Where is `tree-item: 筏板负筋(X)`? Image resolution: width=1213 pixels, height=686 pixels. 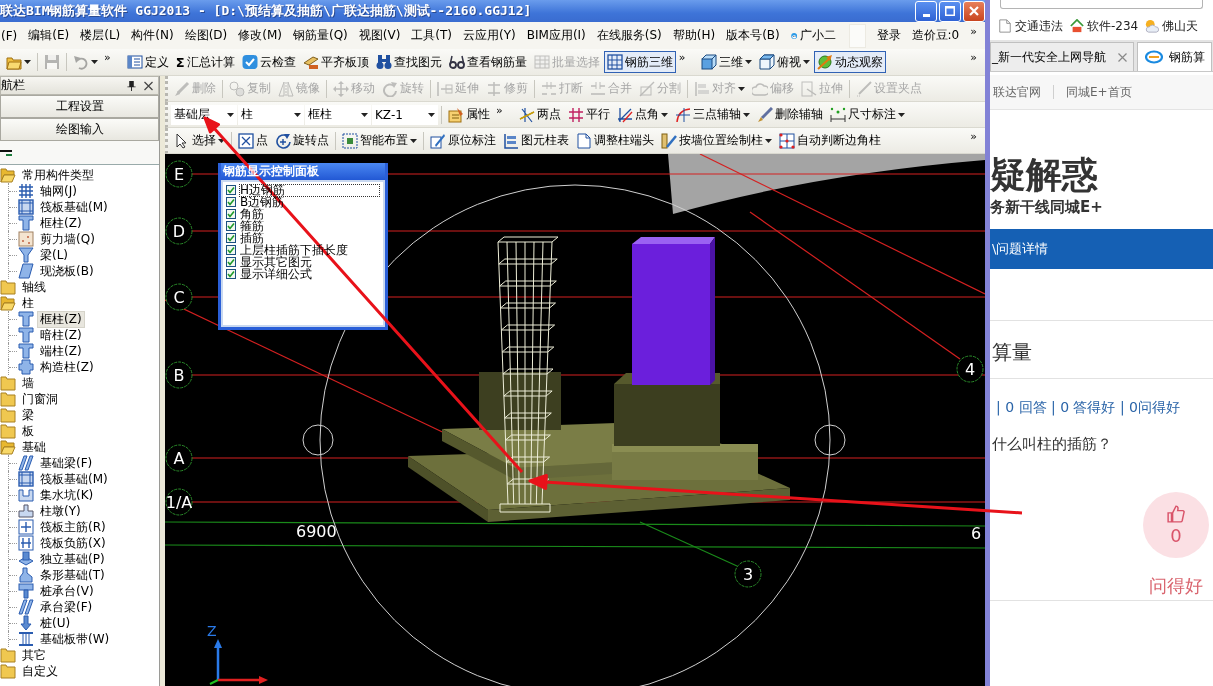
tree-item: 筏板负筋(X) is located at coordinates (73, 543).